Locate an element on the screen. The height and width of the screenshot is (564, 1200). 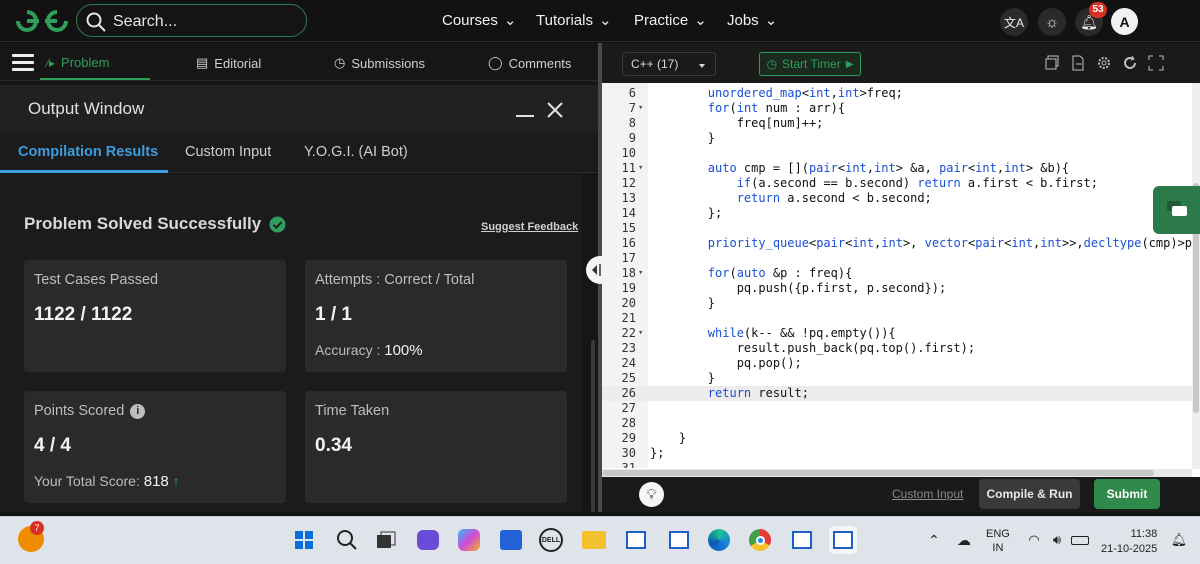
line-number: 15 is located at coordinates (628, 228).